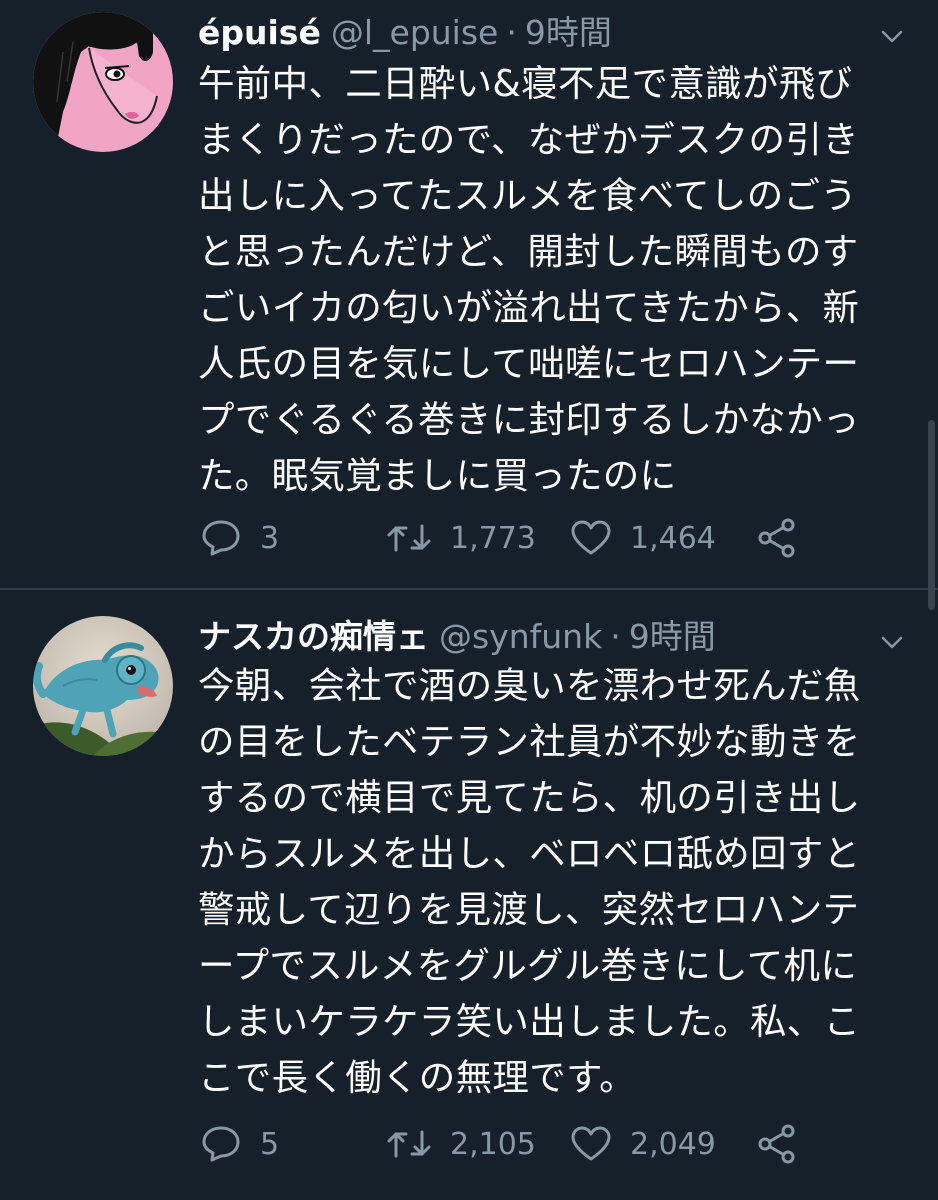  Describe the element at coordinates (493, 538) in the screenshot. I see `retweet-count: 1,773` at that location.